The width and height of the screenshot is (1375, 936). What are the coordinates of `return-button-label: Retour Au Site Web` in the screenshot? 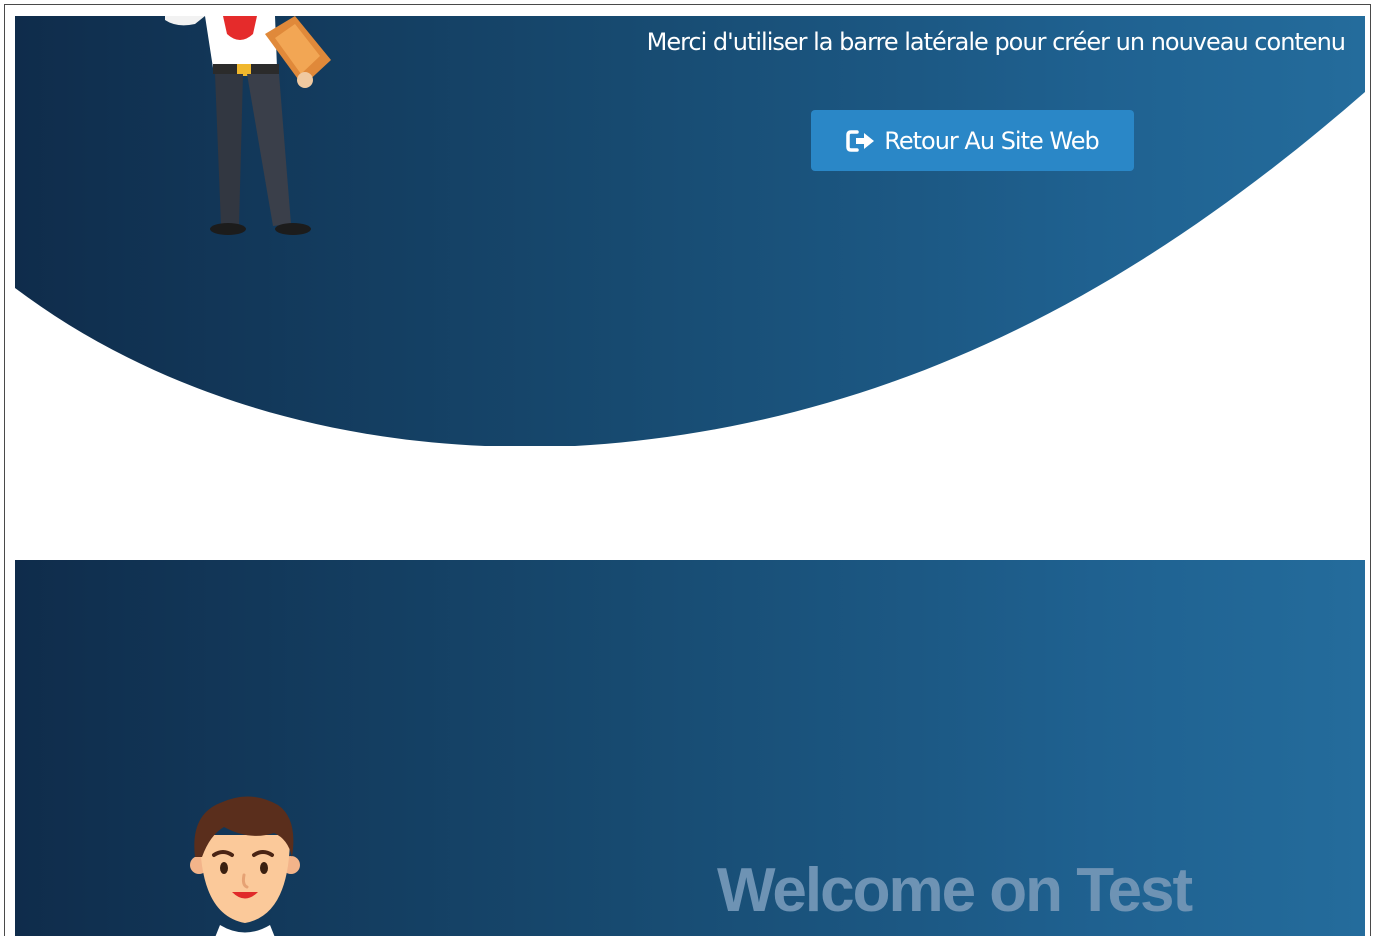 It's located at (991, 140).